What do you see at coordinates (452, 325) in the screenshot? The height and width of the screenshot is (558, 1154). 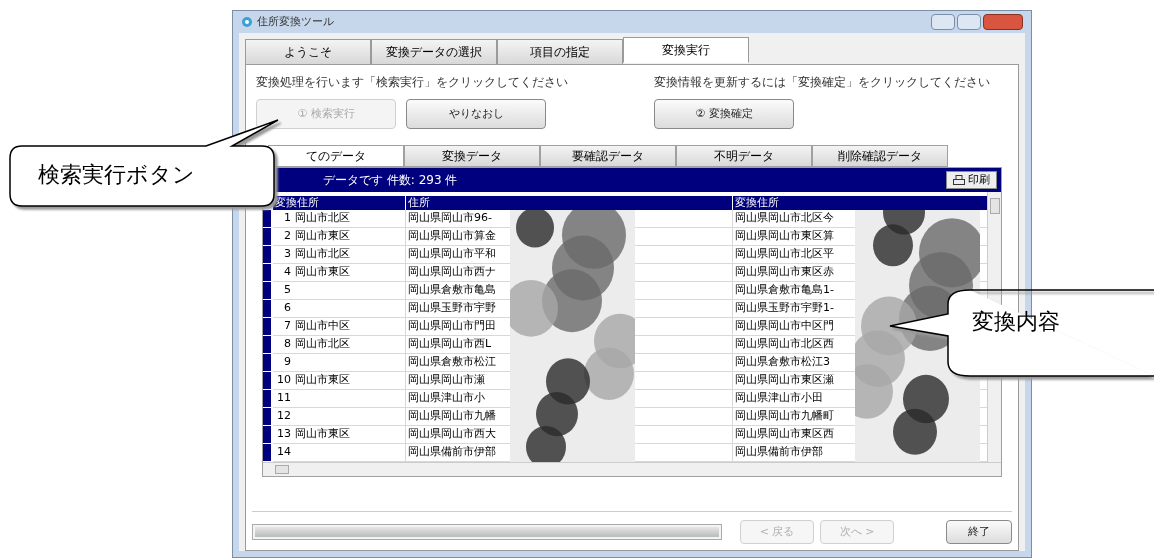 I see `table-cell: 岡山県岡山市門田` at bounding box center [452, 325].